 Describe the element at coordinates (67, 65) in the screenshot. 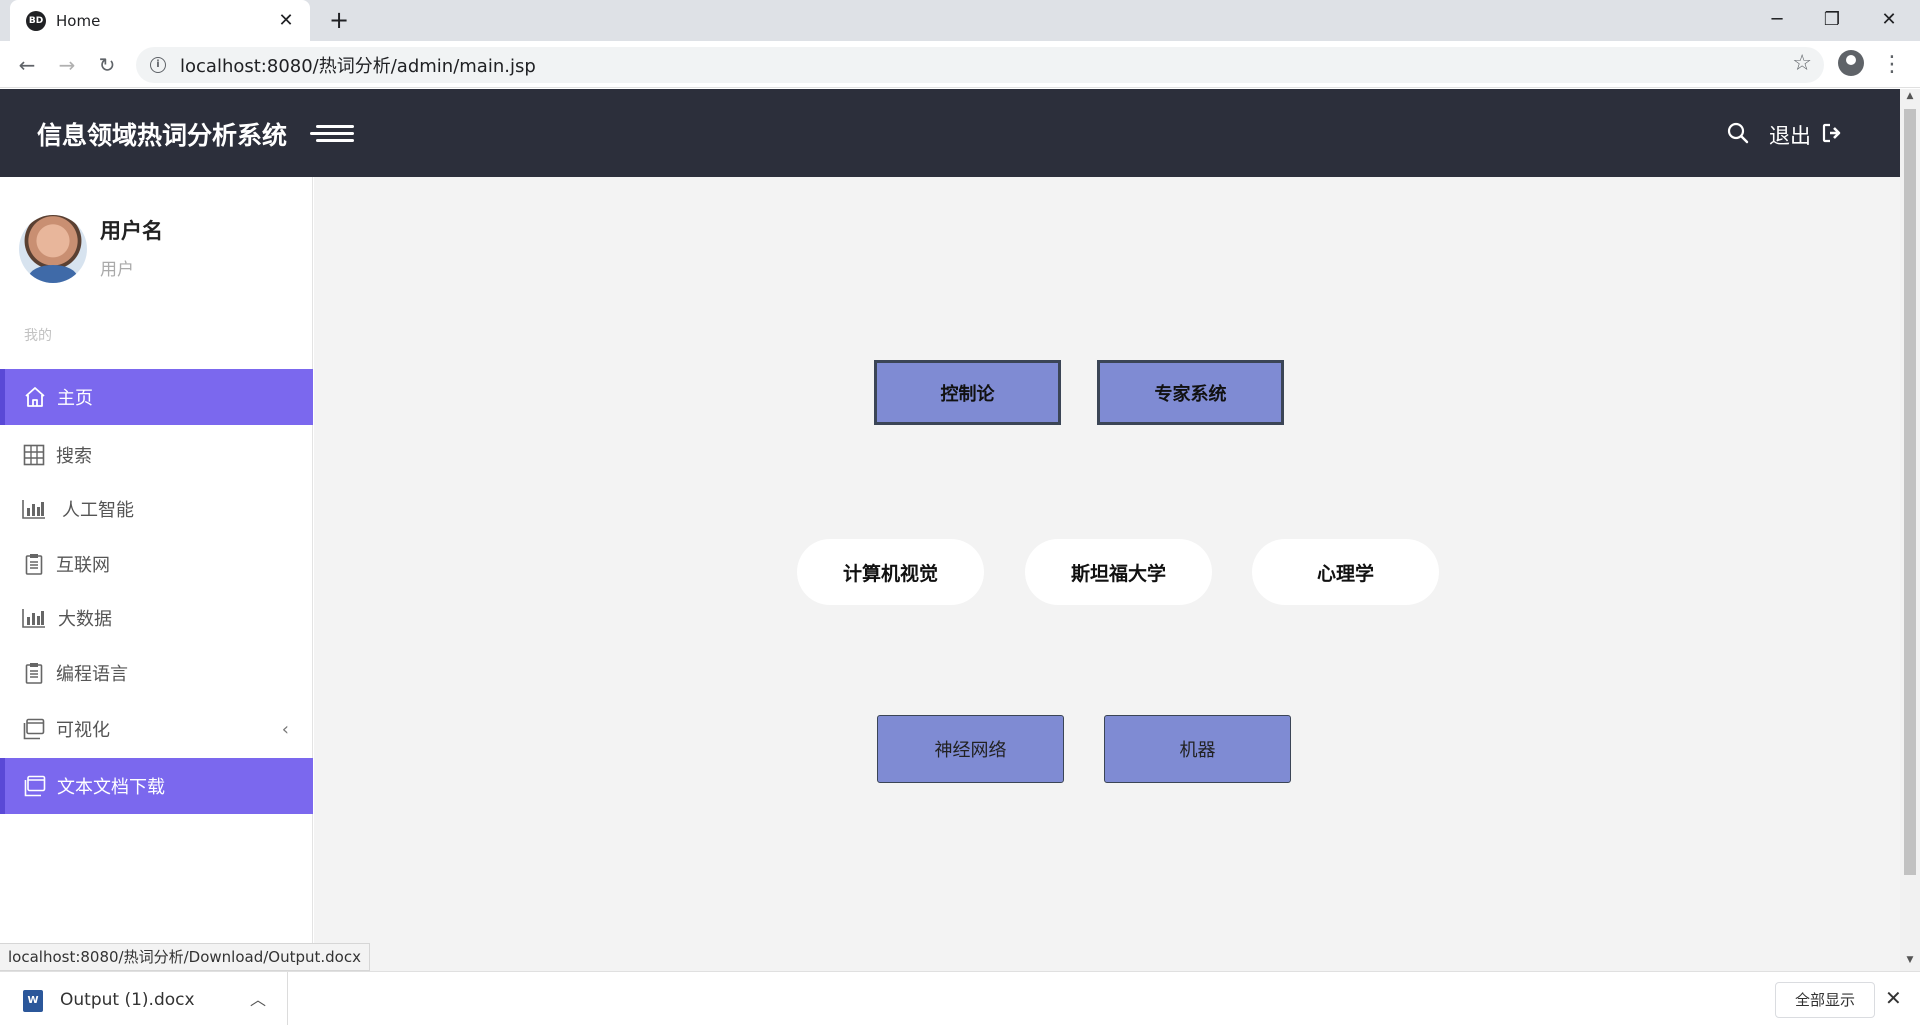

I see `forward-arrow-icon: →` at that location.